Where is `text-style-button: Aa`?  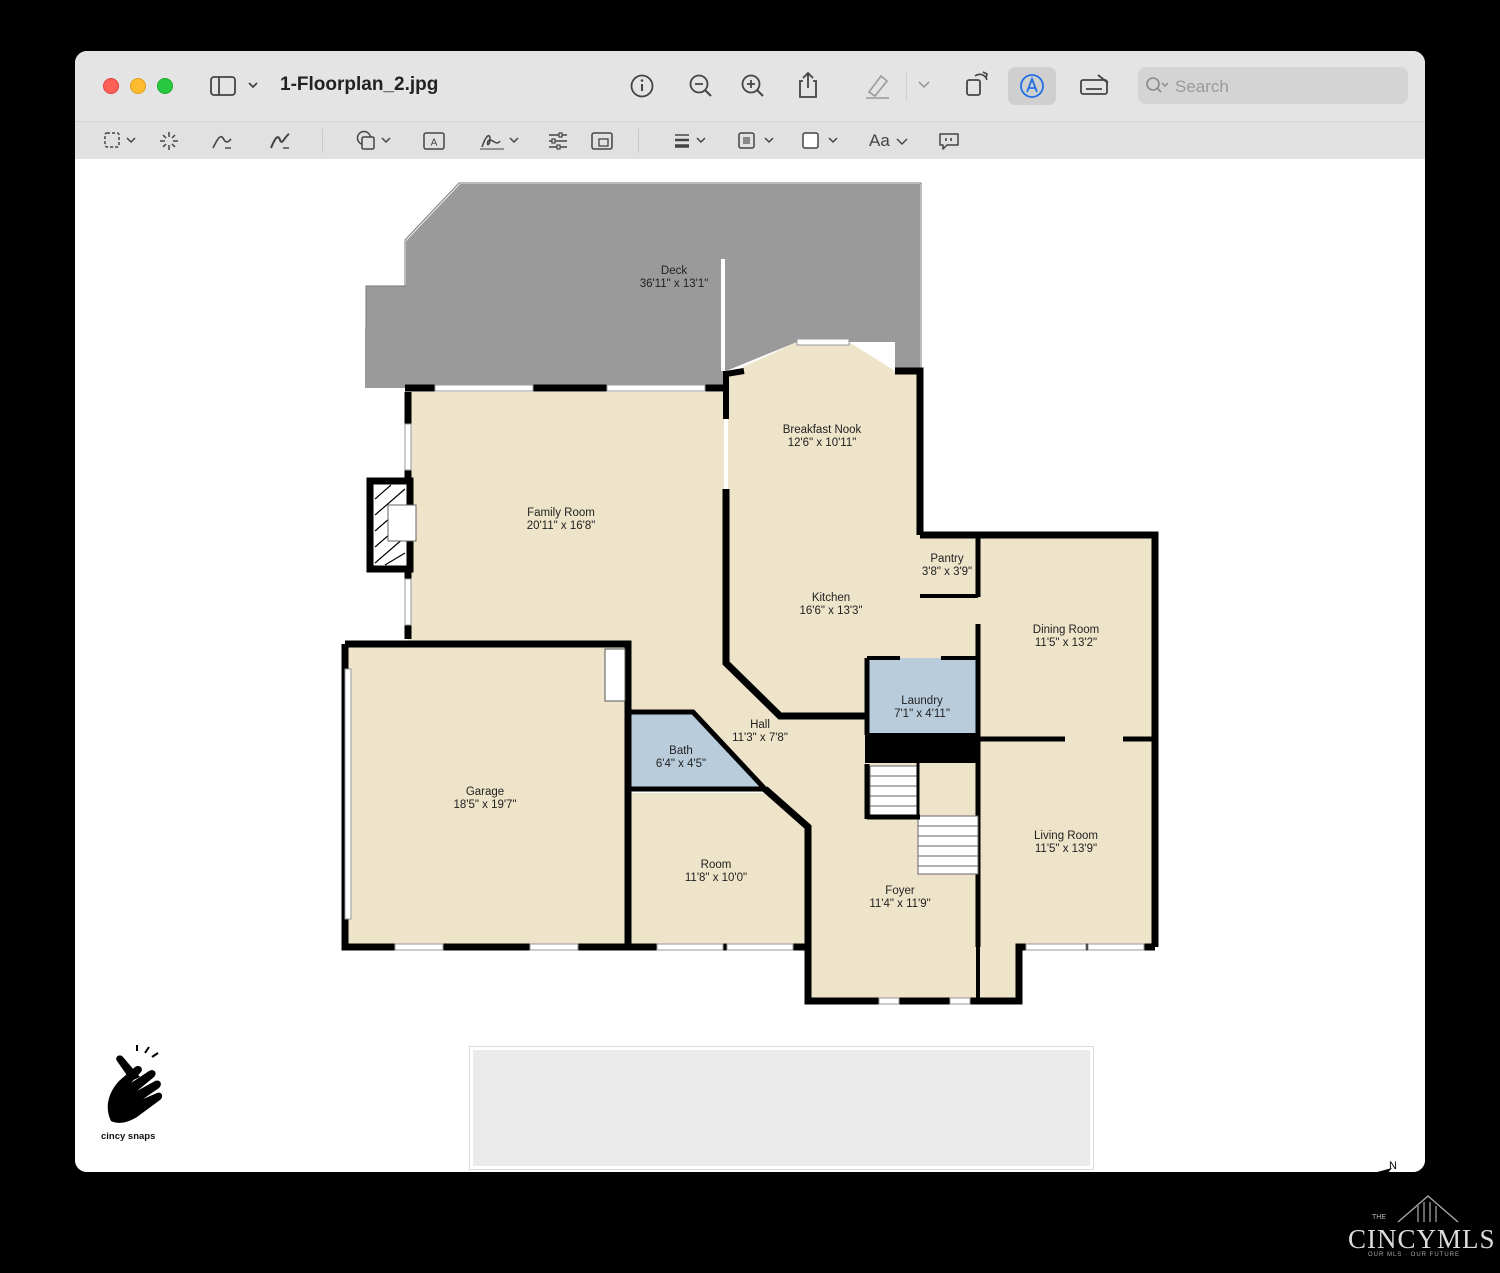
text-style-button: Aa is located at coordinates (889, 141).